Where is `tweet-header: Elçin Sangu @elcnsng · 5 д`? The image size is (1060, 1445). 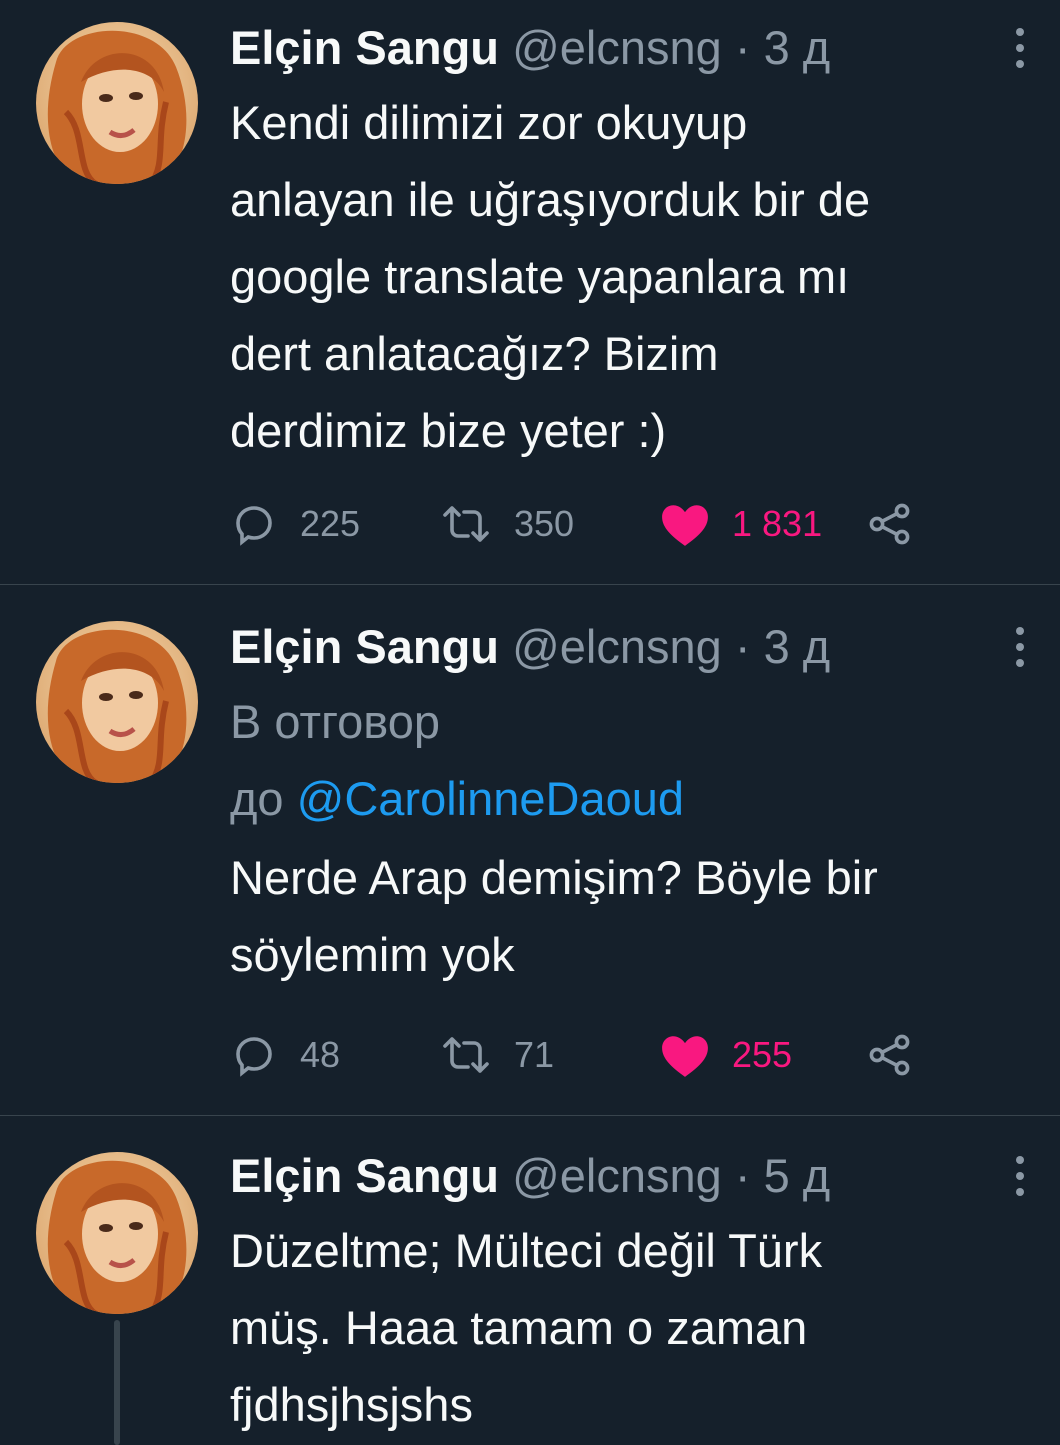
tweet-header: Elçin Sangu @elcnsng · 5 д is located at coordinates (530, 1176).